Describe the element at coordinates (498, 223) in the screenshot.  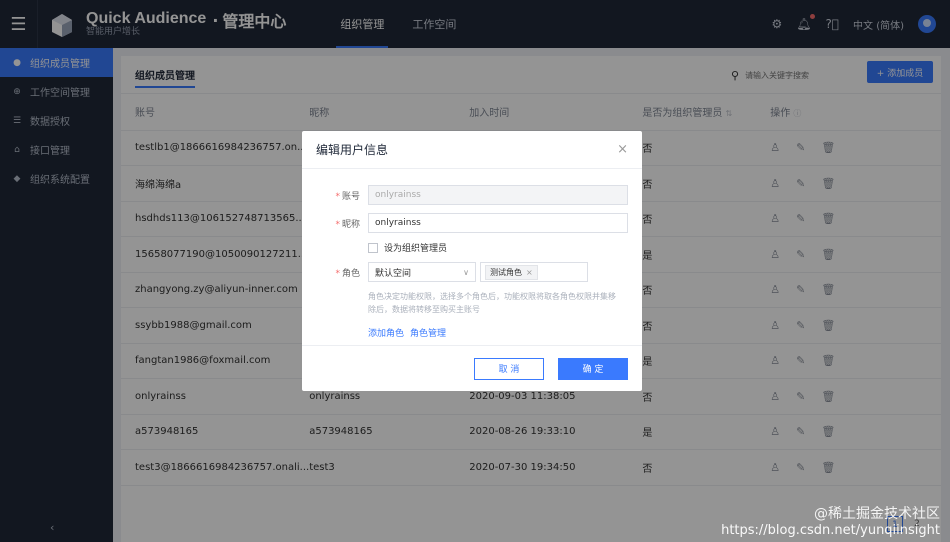
I see `nickname-field: onlyrainss` at that location.